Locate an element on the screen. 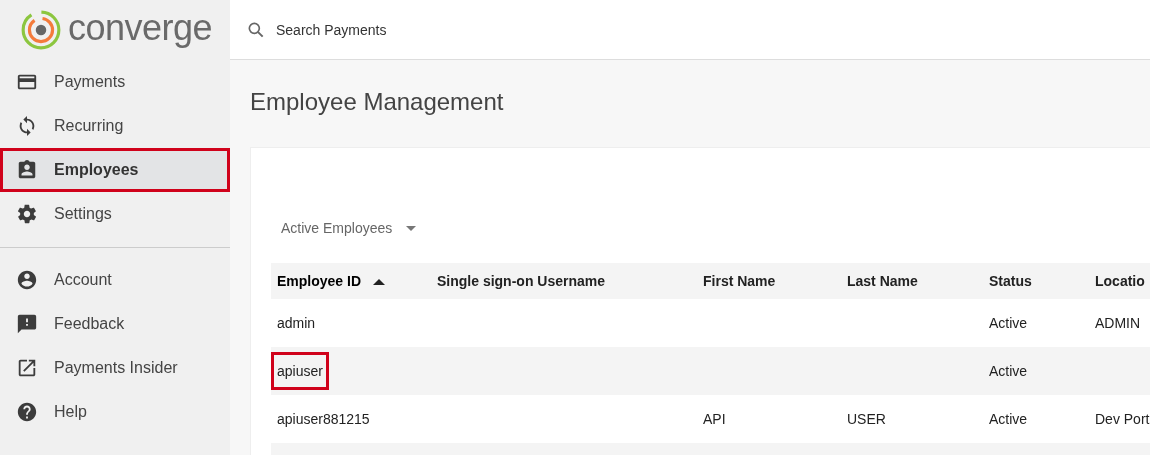 This screenshot has height=455, width=1150. column-header: First Name is located at coordinates (769, 281).